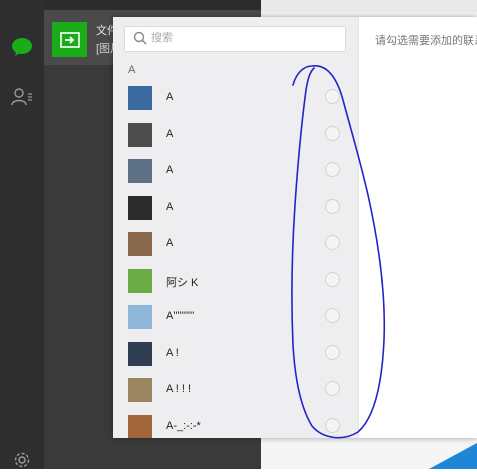 The image size is (477, 472). What do you see at coordinates (180, 316) in the screenshot?
I see `contact-name: A''''''''''` at bounding box center [180, 316].